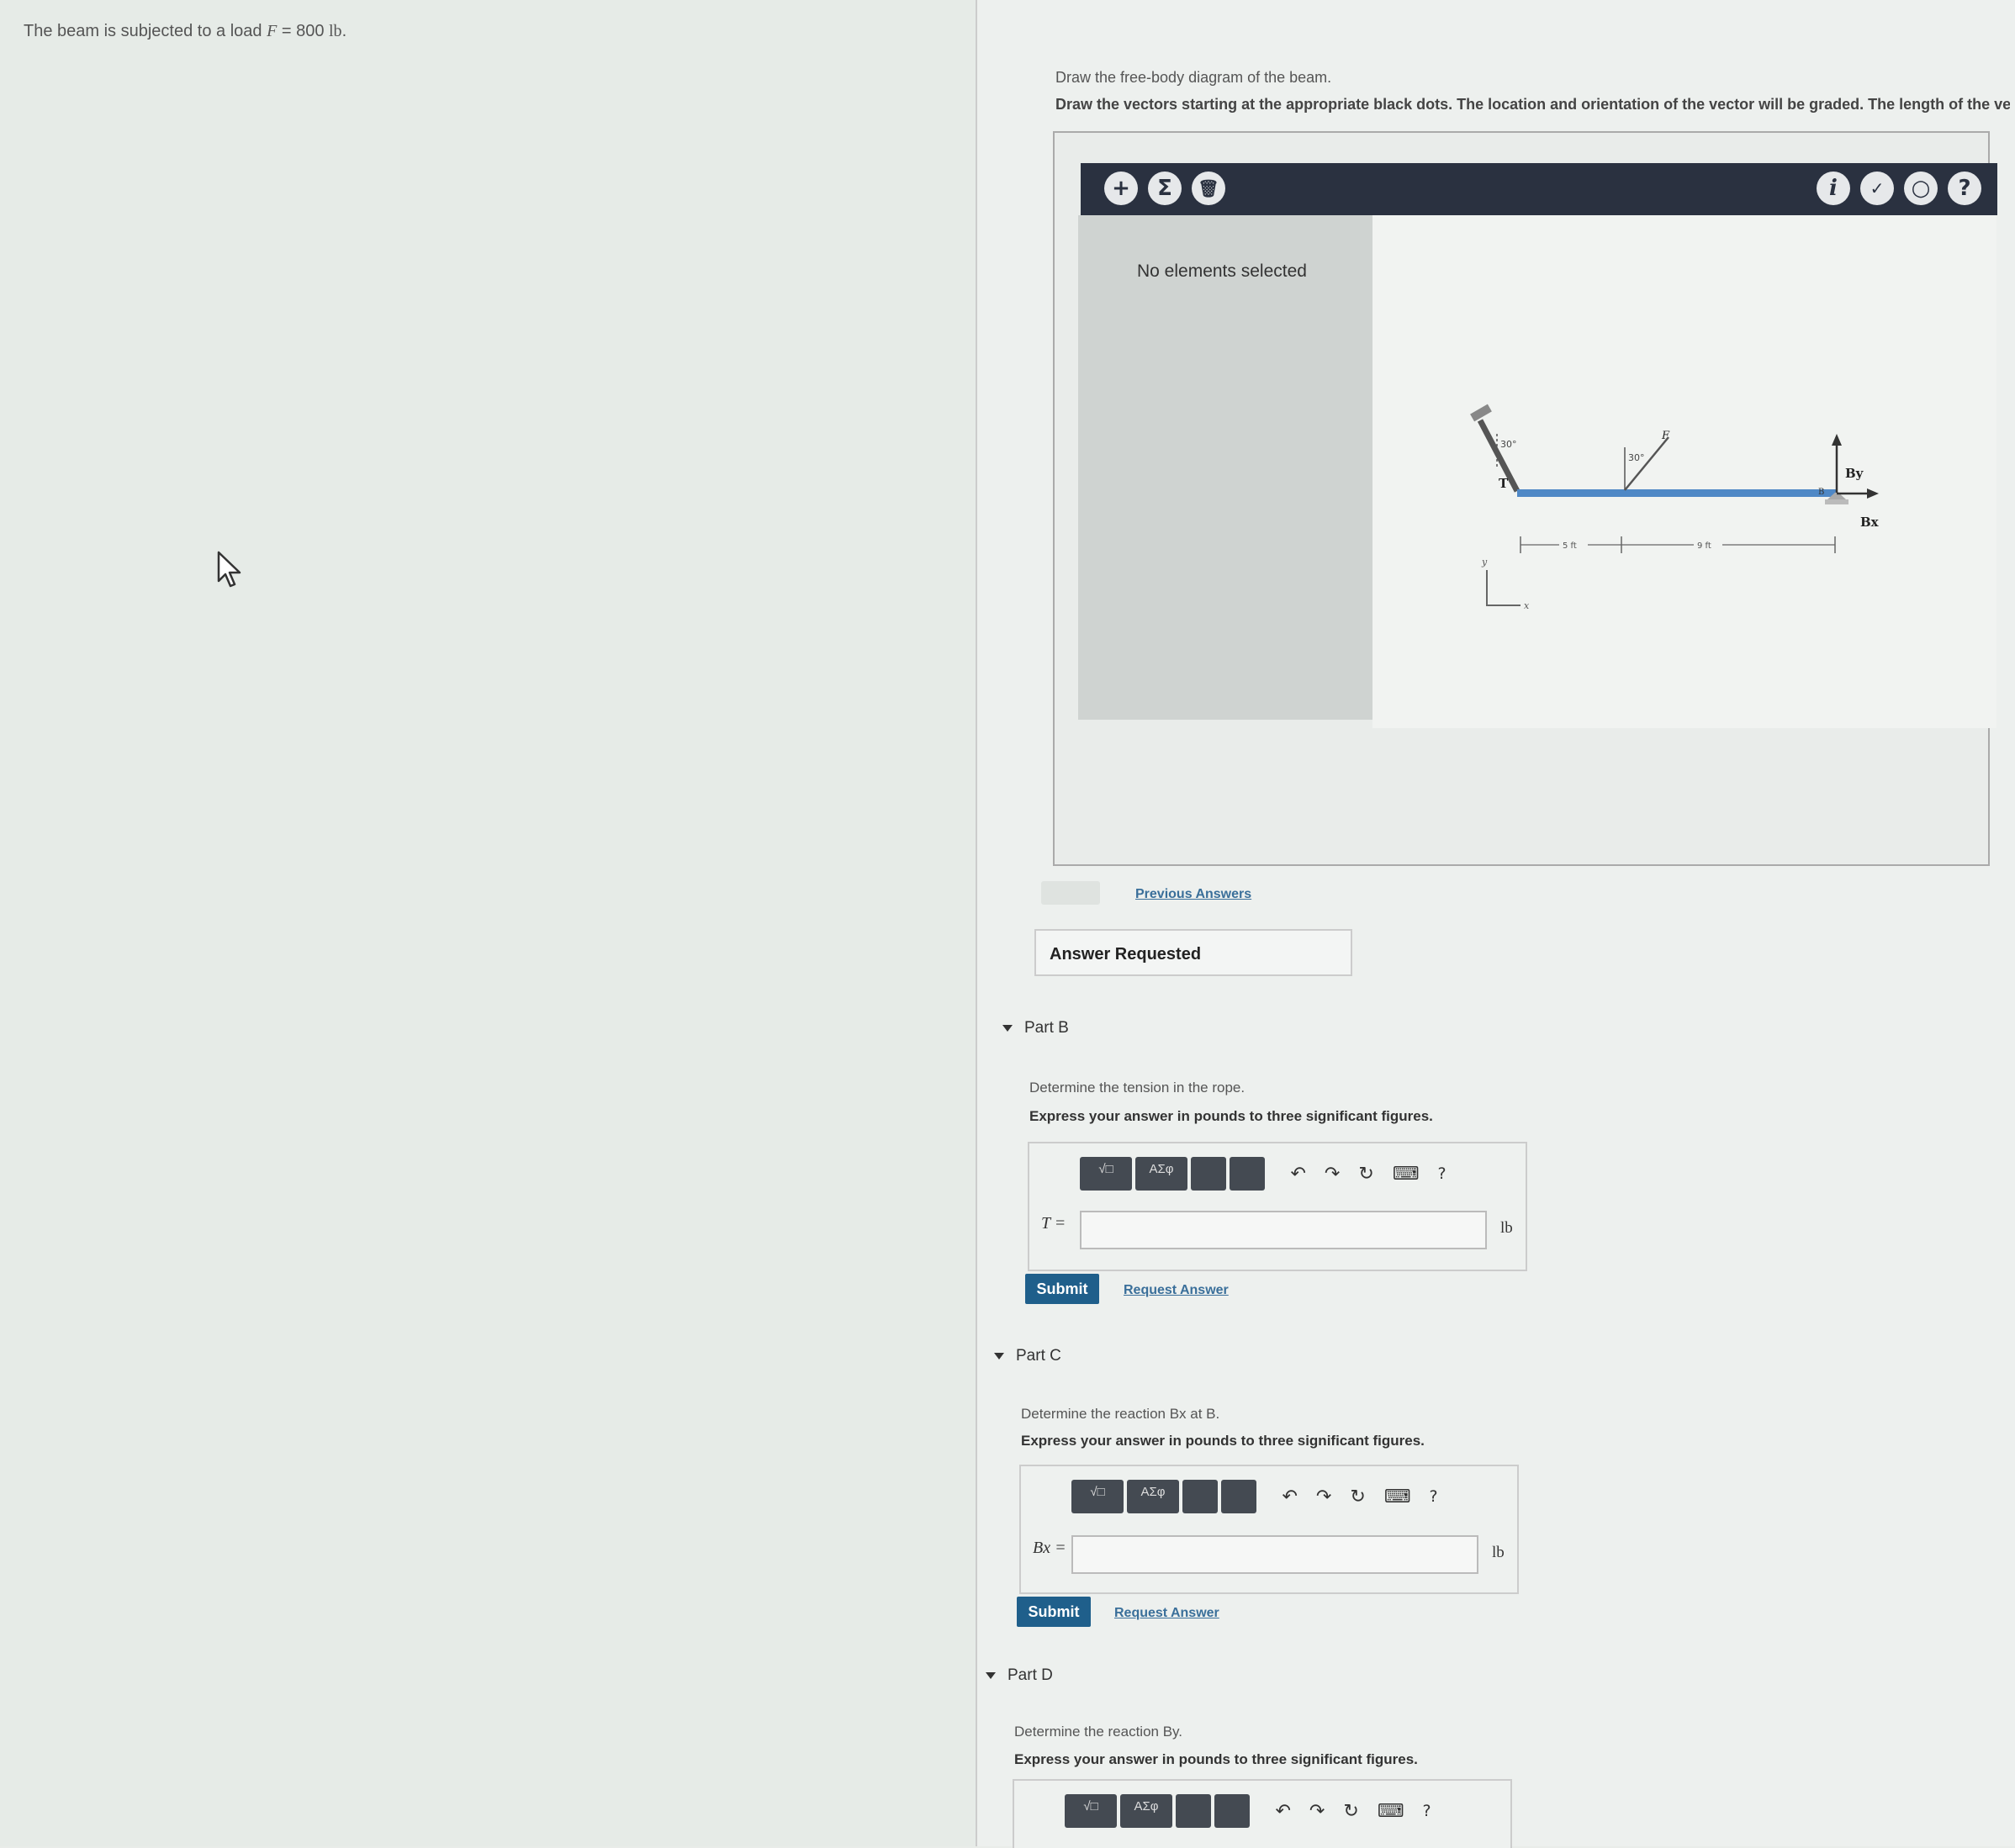  I want to click on fbd-canvas: 30° T 30° F B By Bx 5 ft 9 ft y x, so click(1684, 472).